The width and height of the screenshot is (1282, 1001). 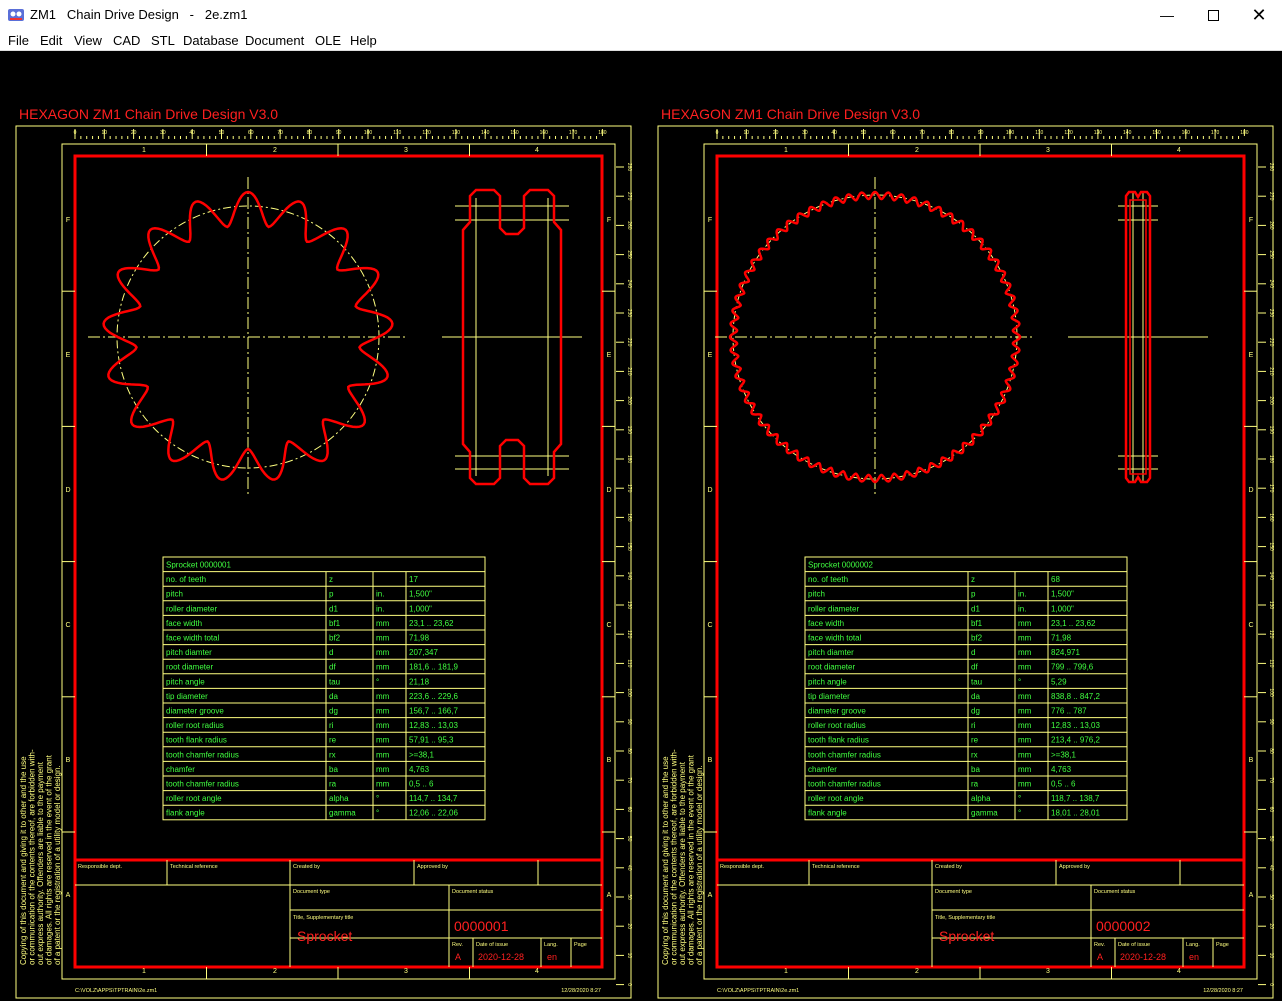 I want to click on ruler-label: 200, so click(x=629, y=400).